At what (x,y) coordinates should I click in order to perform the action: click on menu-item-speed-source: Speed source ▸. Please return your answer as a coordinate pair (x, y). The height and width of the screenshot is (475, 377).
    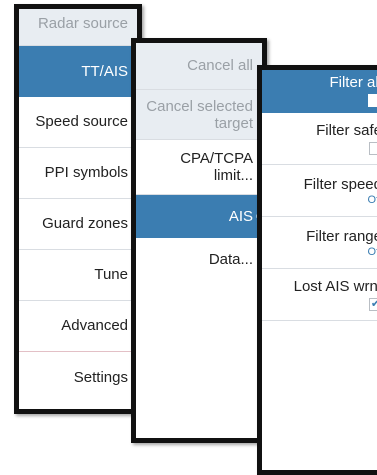
    Looking at the image, I should click on (78, 122).